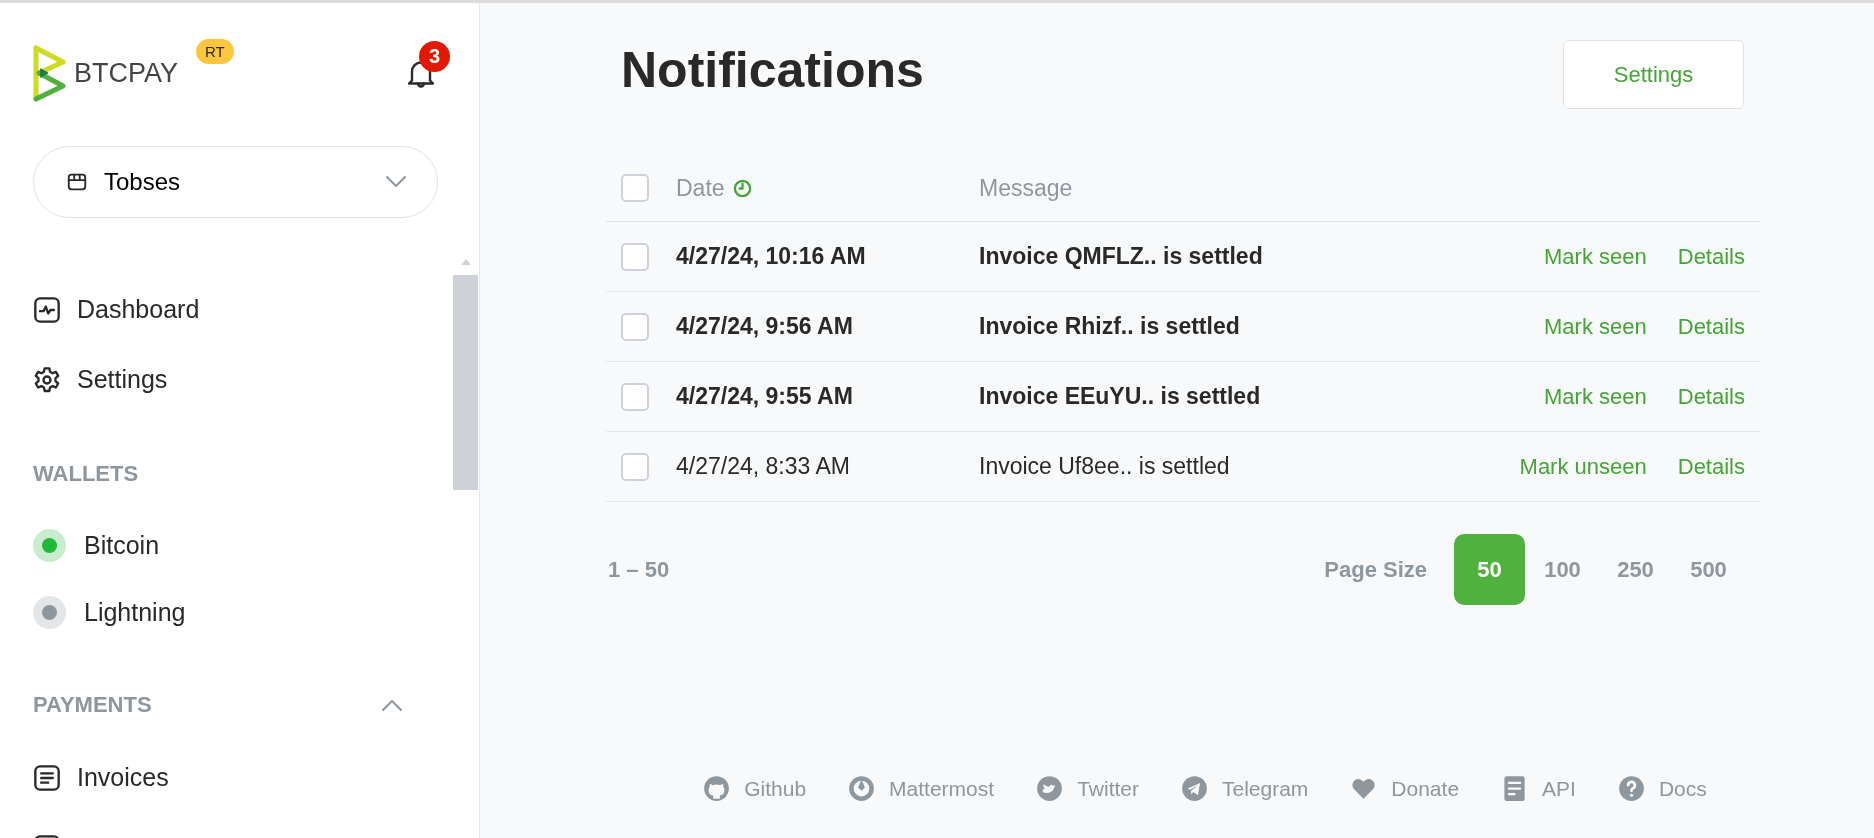 Image resolution: width=1874 pixels, height=838 pixels. What do you see at coordinates (1635, 569) in the screenshot?
I see `page-size-option: 250` at bounding box center [1635, 569].